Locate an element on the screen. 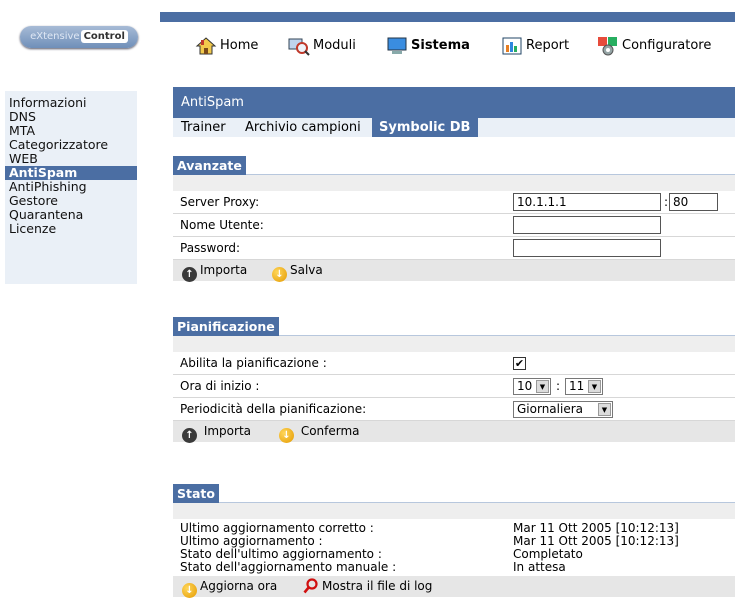 The height and width of the screenshot is (612, 735). nav-moduli: Moduli is located at coordinates (322, 46).